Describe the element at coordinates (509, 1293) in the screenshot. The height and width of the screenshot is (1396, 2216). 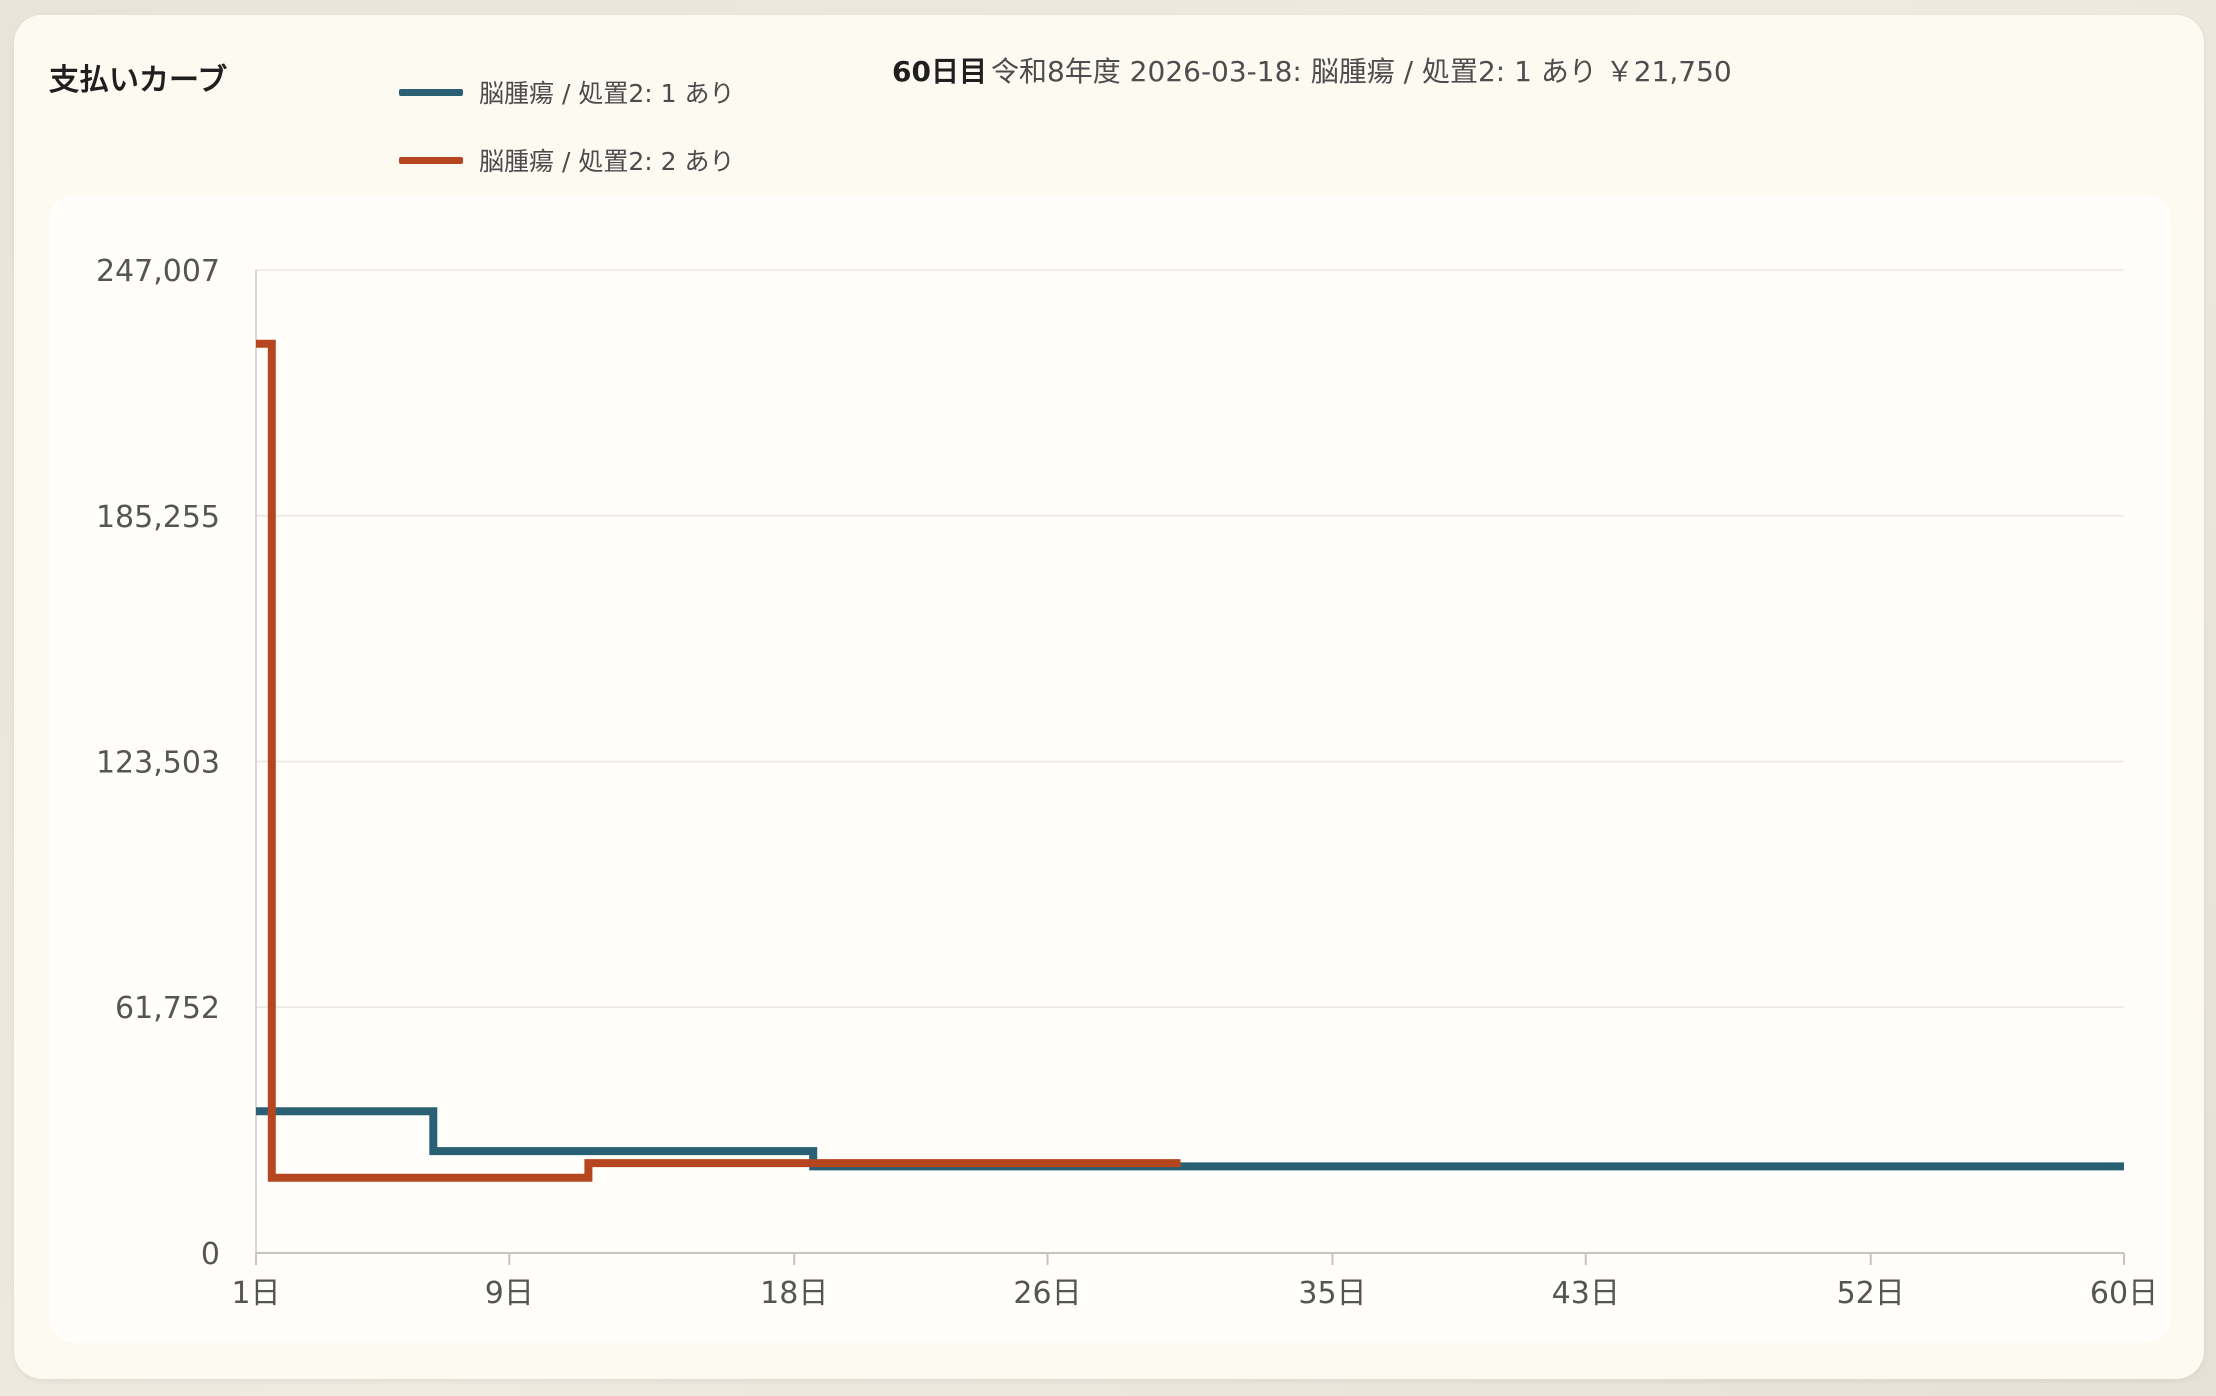
I see `x-tick-label: 9日` at that location.